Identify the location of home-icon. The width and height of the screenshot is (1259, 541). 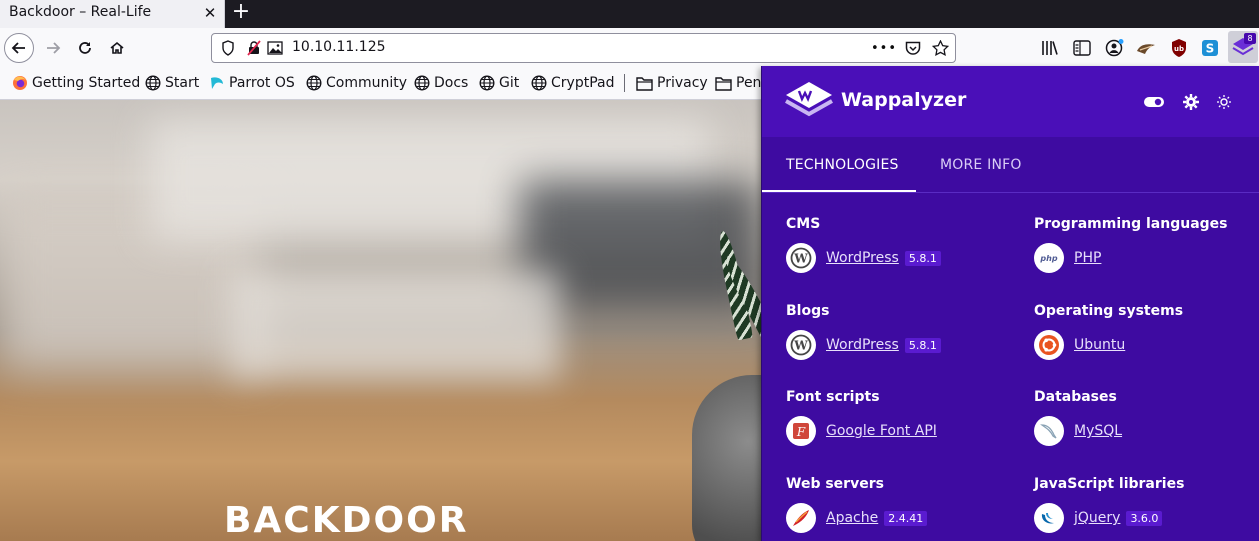
(117, 47).